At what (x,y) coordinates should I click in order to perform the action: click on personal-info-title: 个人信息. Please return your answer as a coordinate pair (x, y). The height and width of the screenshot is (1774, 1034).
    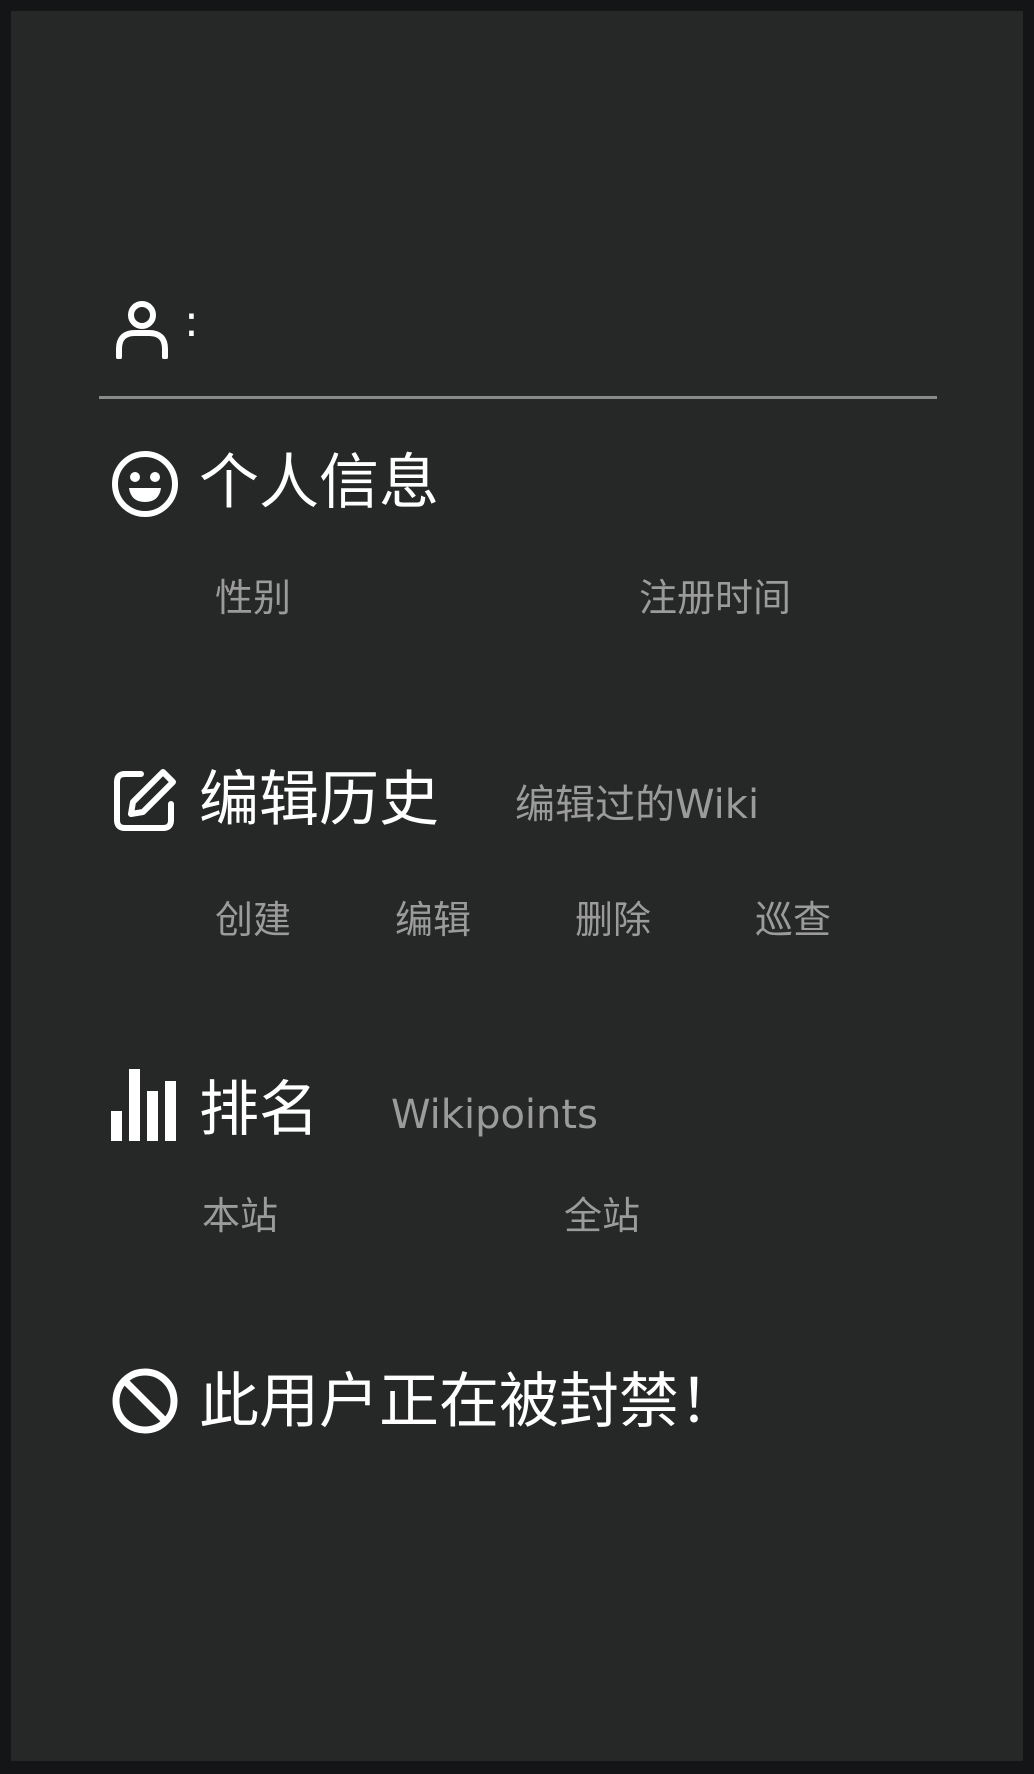
    Looking at the image, I should click on (319, 483).